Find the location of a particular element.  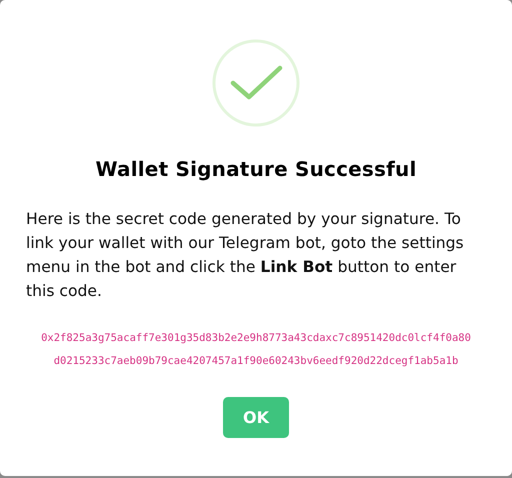

secret-code-line: d0215233c7aeb09b79cae4207457a1f90e60243bv6eedf920d22dcegf1ab5a1b is located at coordinates (256, 361).